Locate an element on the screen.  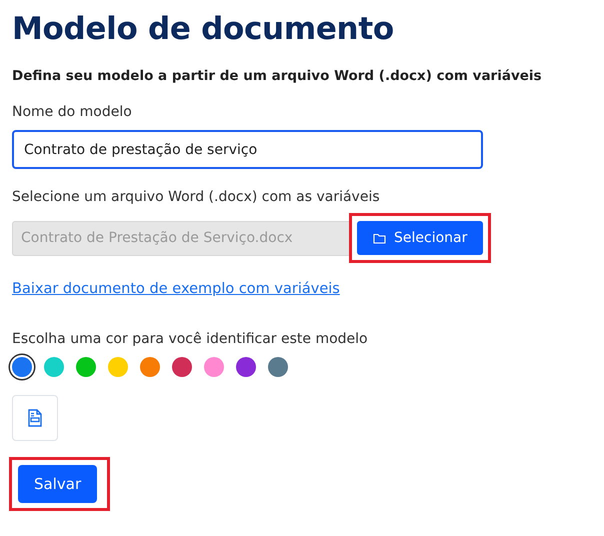
subtitle: Defina seu modelo a partir de um arquivo Word (.docx) com variáveis is located at coordinates (277, 76).